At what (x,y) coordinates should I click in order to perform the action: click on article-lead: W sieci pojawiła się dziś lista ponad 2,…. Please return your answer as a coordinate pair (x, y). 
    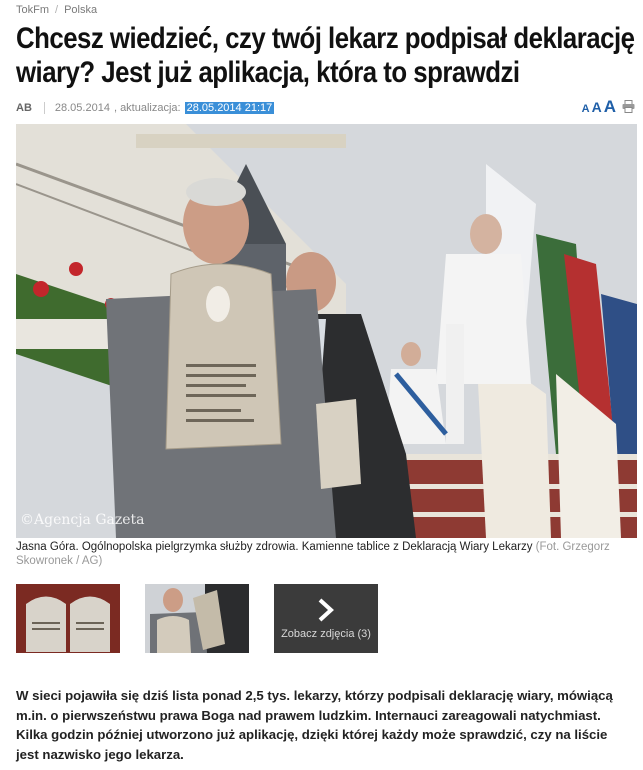
    Looking at the image, I should click on (314, 725).